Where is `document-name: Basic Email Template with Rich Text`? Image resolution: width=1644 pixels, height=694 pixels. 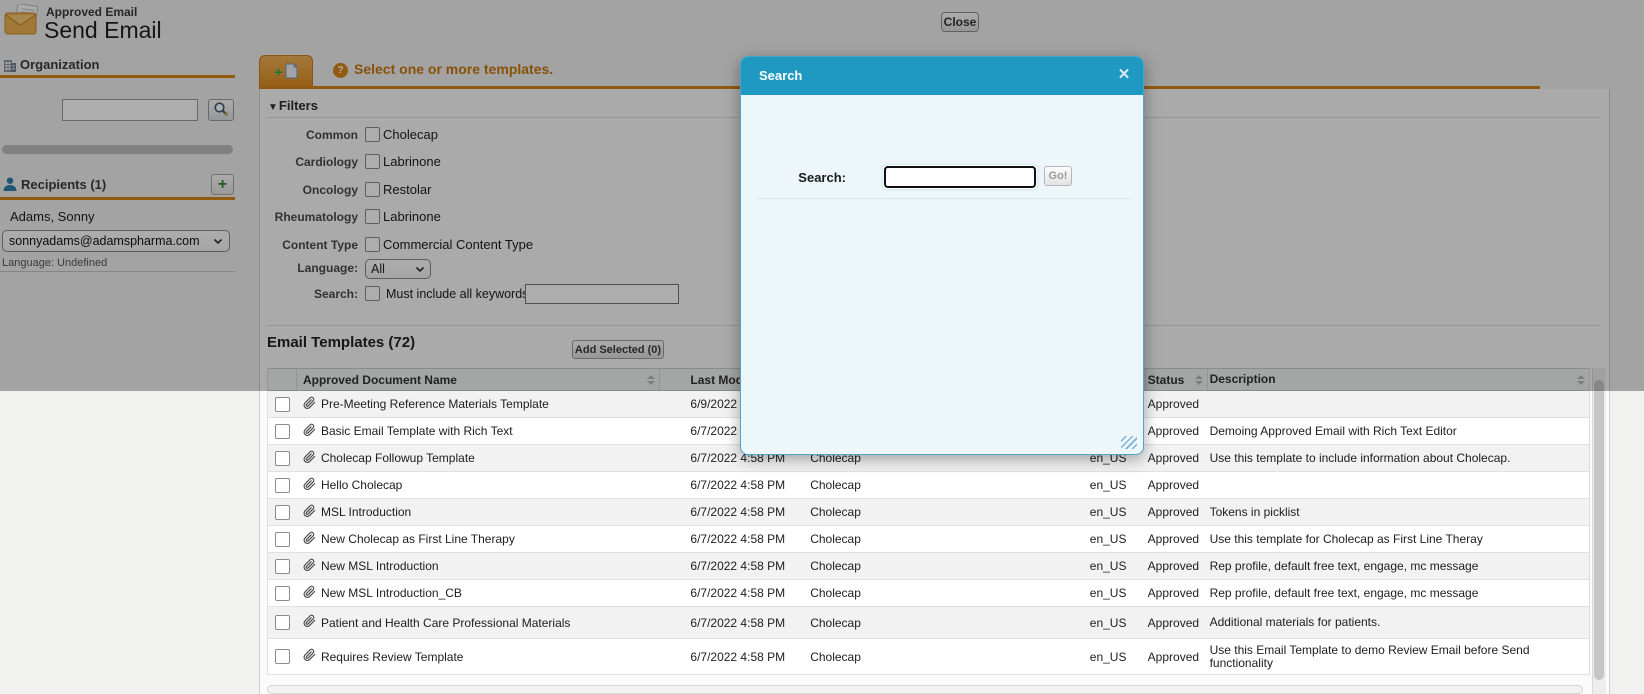
document-name: Basic Email Template with Rich Text is located at coordinates (417, 431).